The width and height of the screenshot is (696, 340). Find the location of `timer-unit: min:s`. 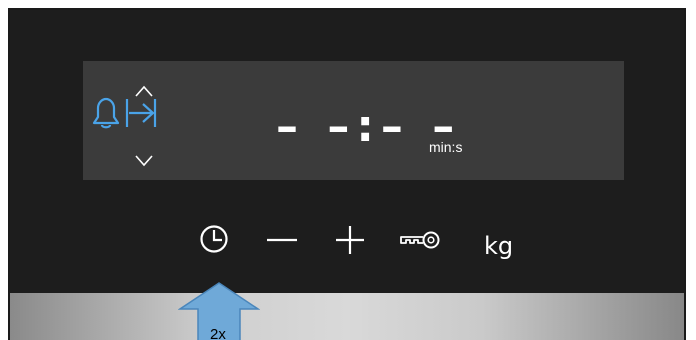

timer-unit: min:s is located at coordinates (446, 147).